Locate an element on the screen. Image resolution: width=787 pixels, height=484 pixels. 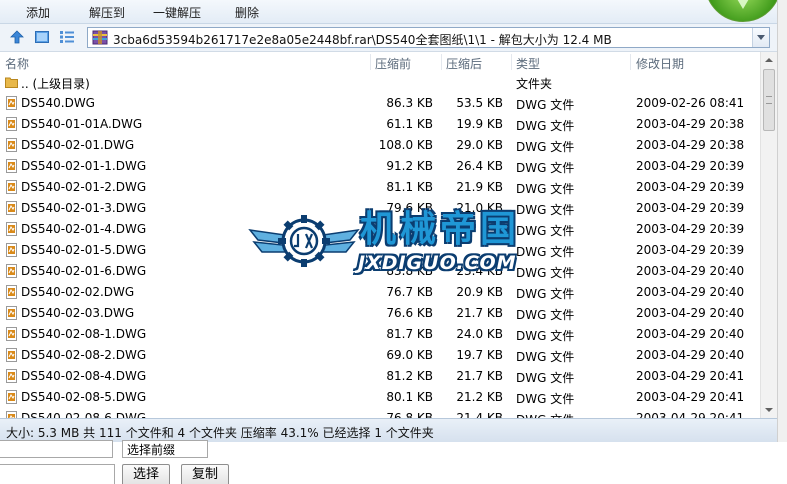
text-input is located at coordinates (56, 449).